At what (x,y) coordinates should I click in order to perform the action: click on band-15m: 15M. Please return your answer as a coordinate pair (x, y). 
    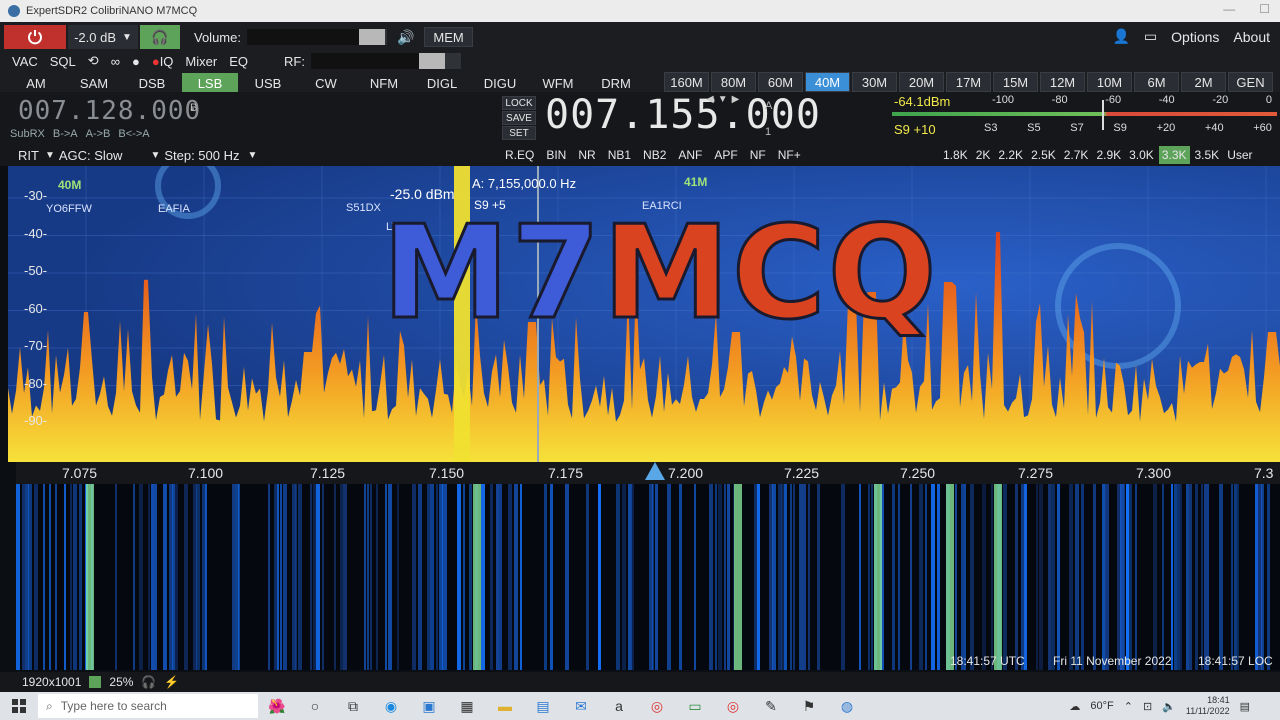
    Looking at the image, I should click on (1015, 82).